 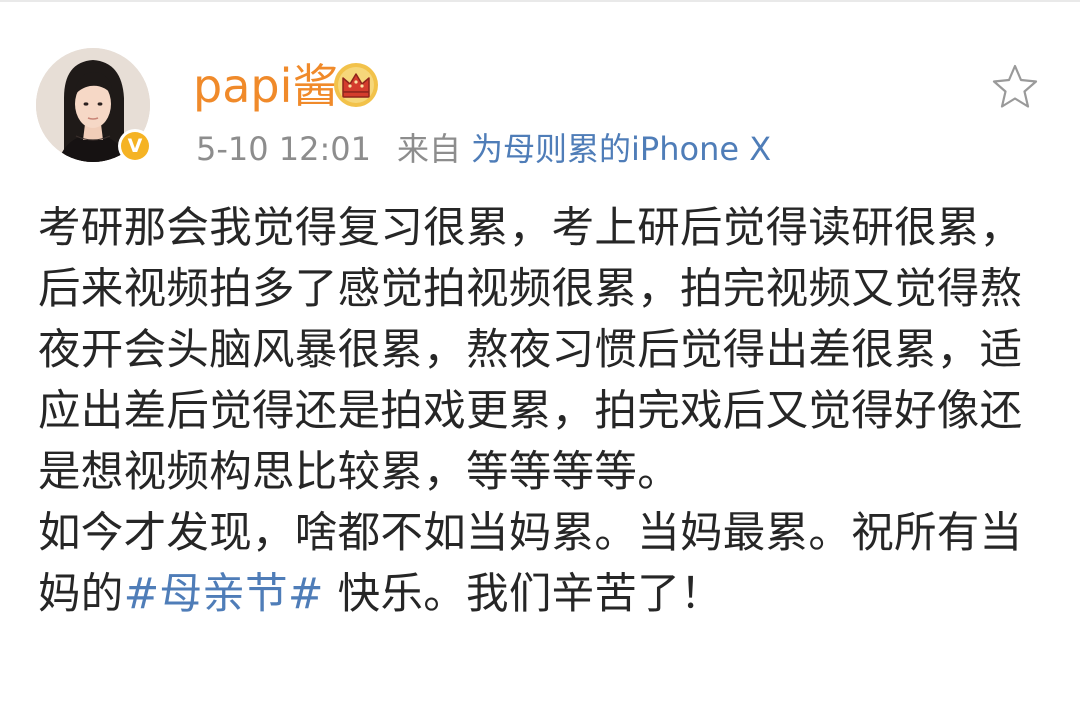 I want to click on post-source-link: 为母则累的iPhone X, so click(x=621, y=149).